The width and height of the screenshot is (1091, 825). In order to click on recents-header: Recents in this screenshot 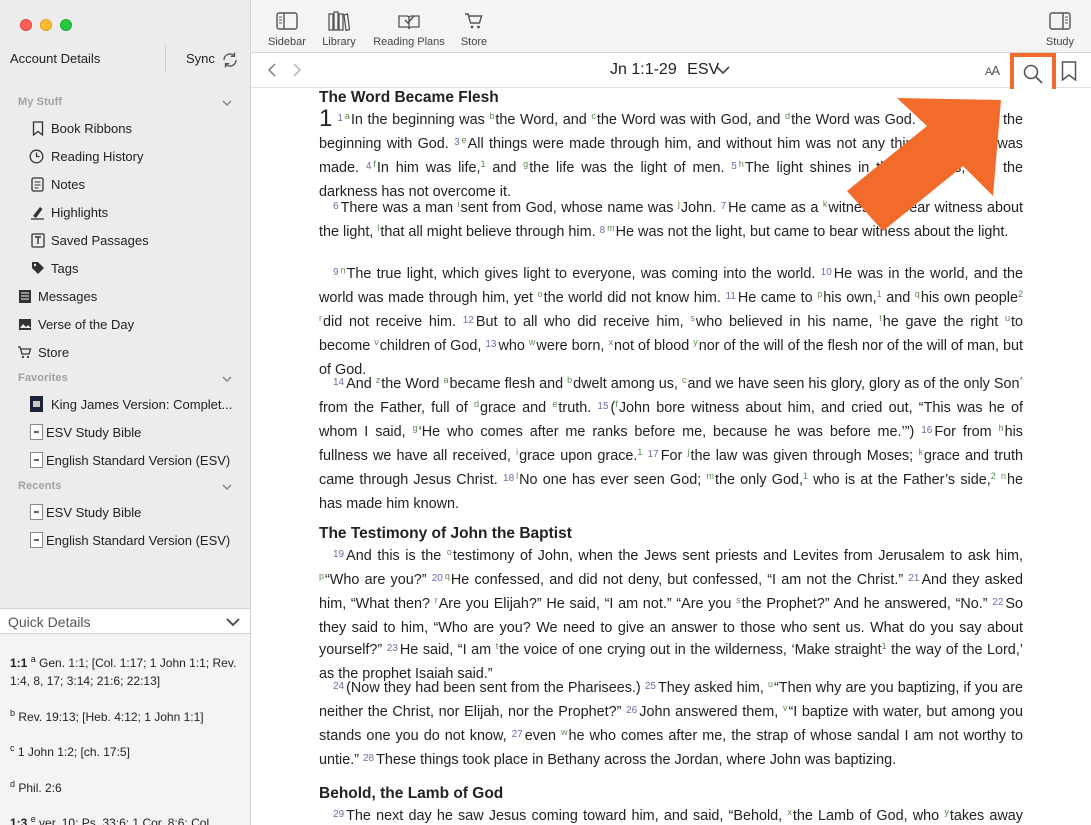, I will do `click(40, 486)`.